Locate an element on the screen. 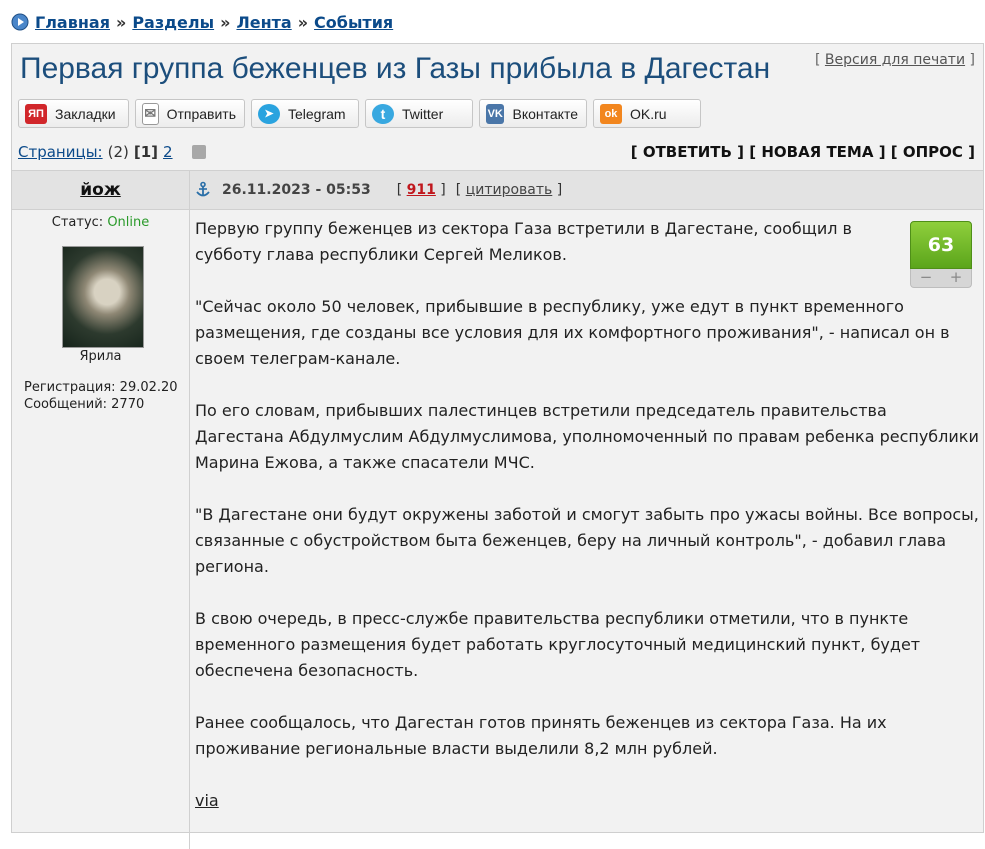 The image size is (985, 849). share-twitter-button: t Twitter is located at coordinates (419, 113).